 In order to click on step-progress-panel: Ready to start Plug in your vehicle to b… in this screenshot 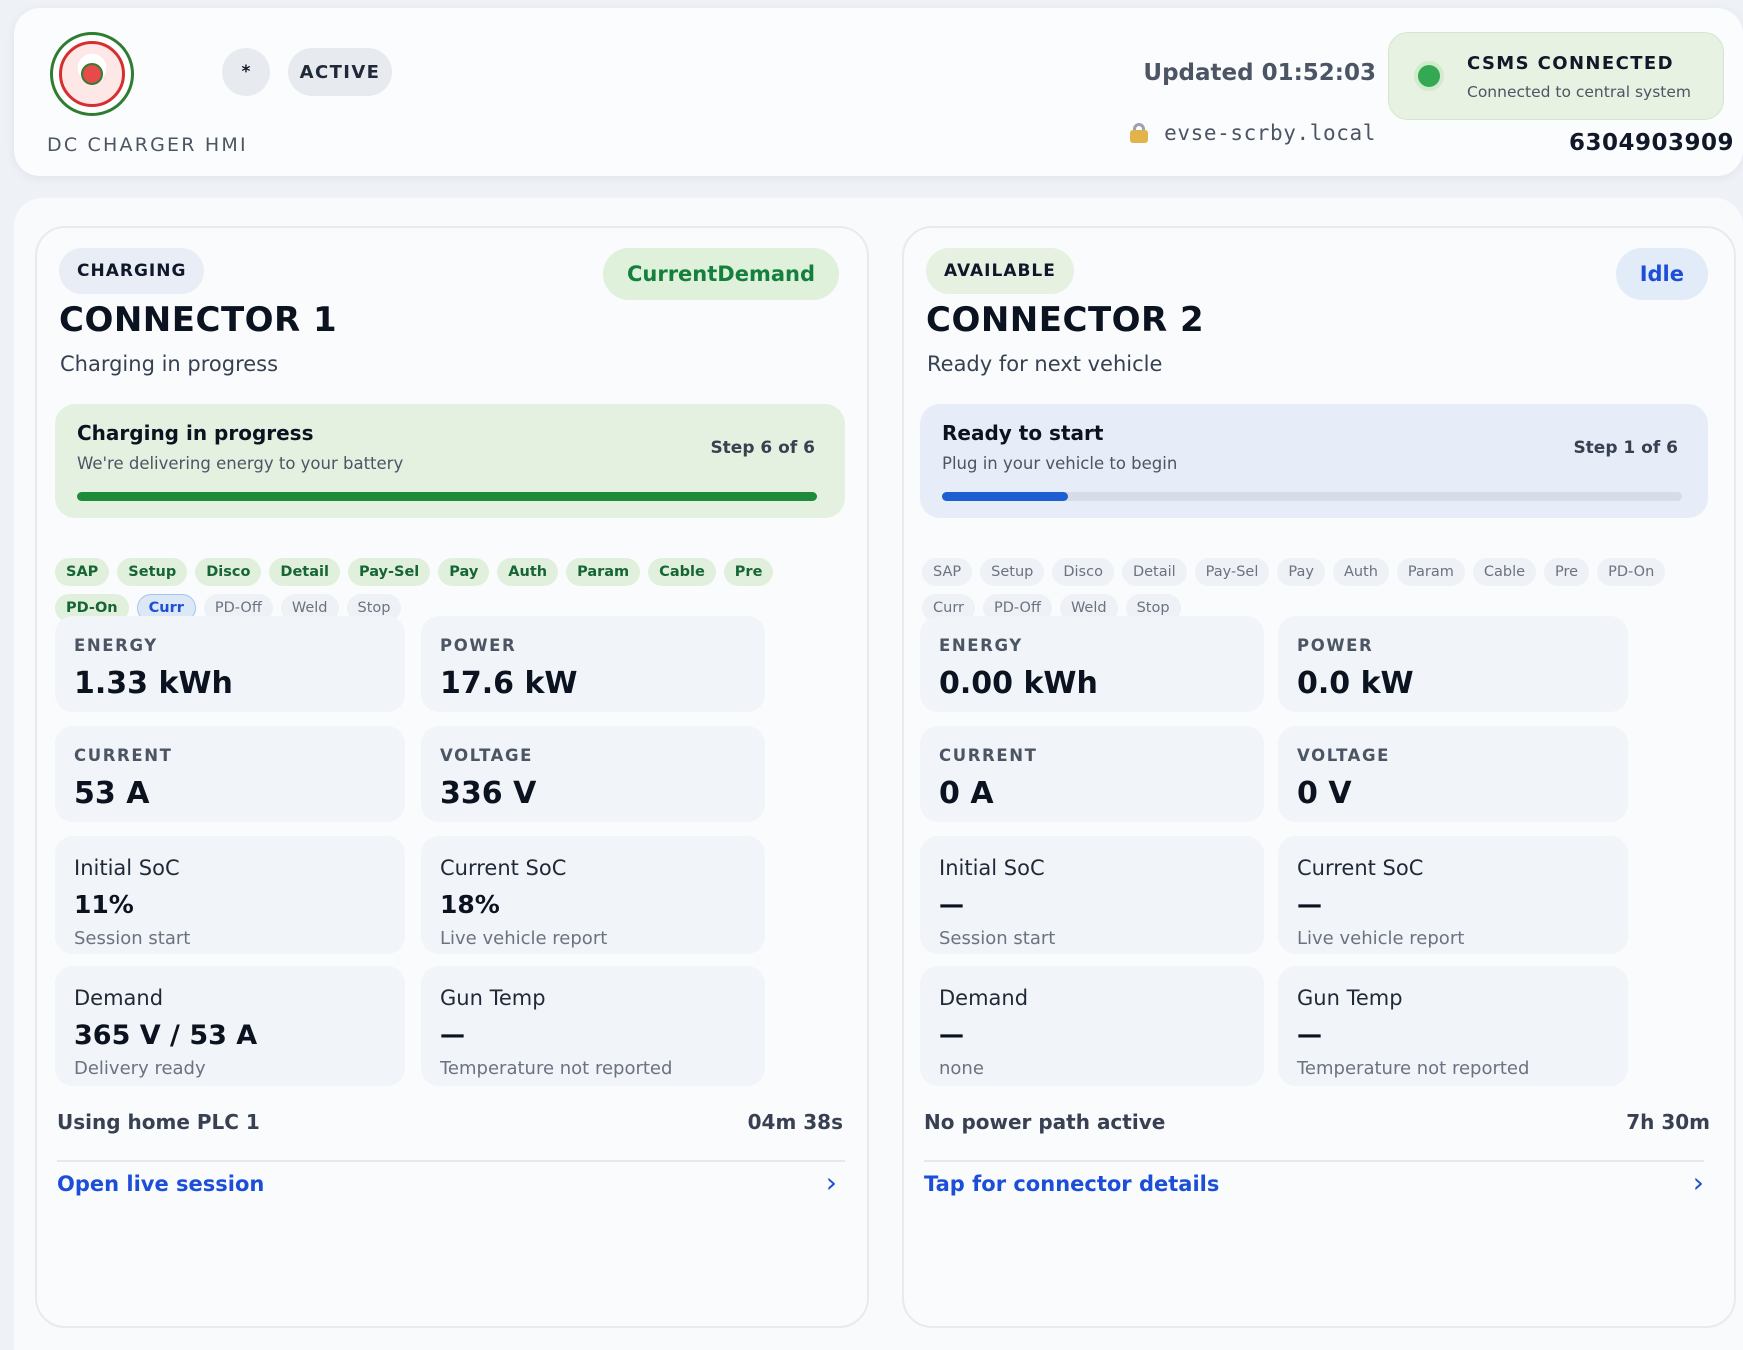, I will do `click(1314, 461)`.